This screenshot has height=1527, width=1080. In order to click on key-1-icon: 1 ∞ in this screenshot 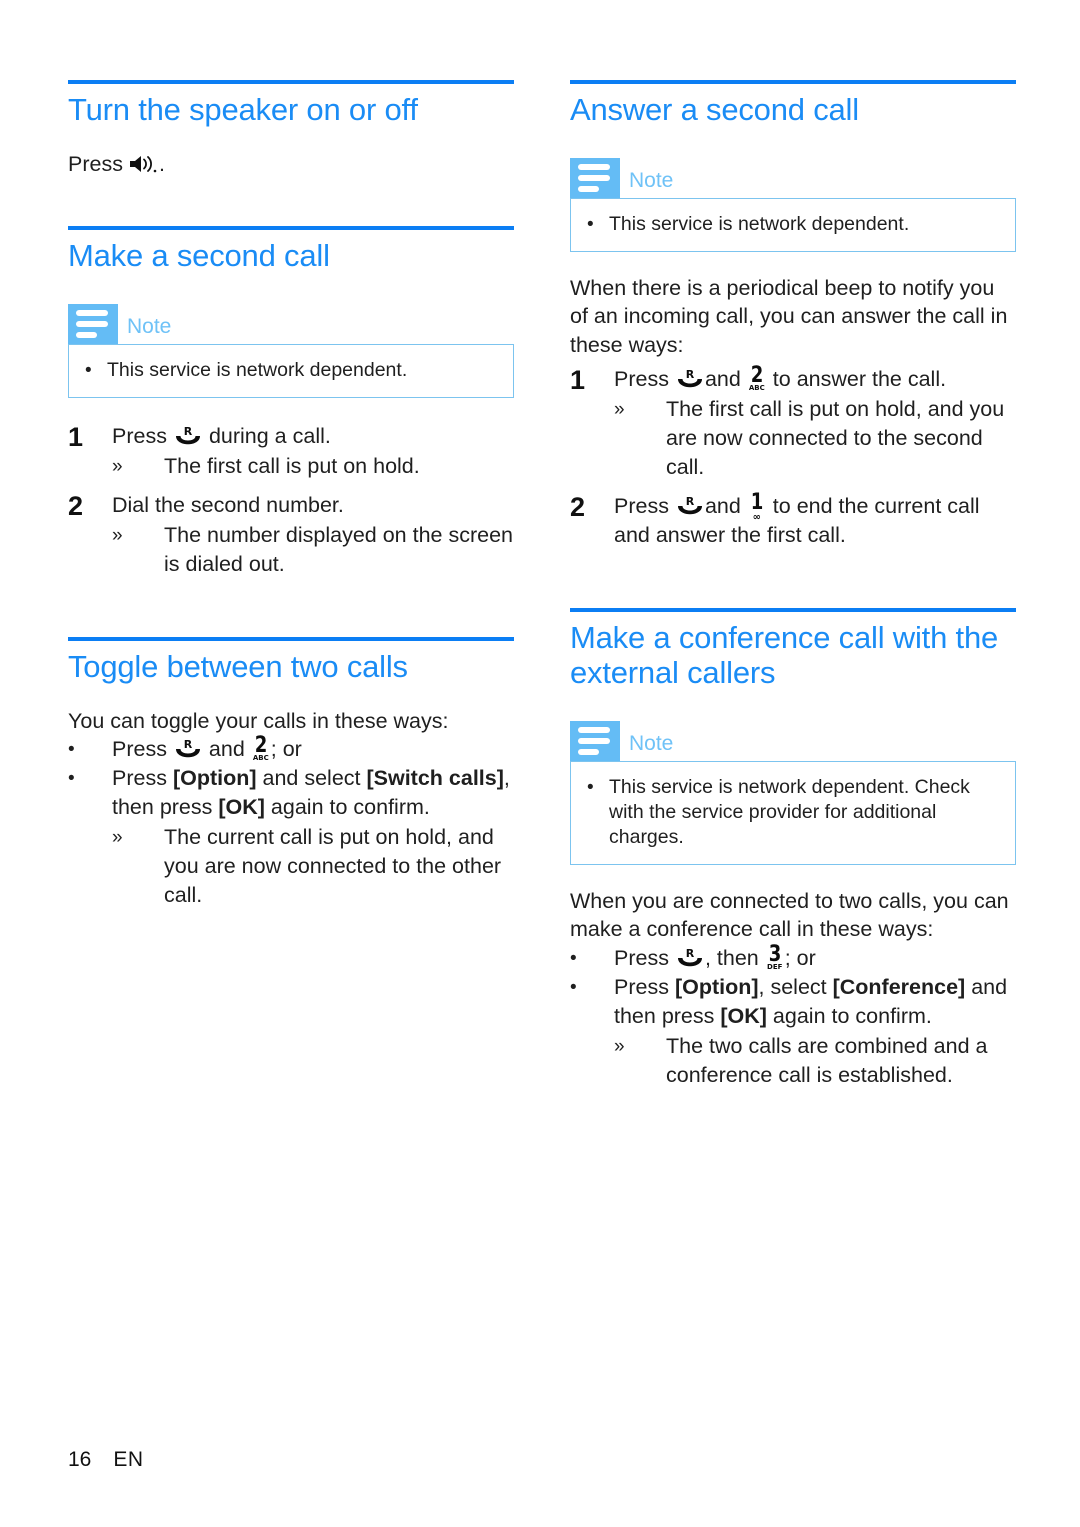, I will do `click(757, 507)`.